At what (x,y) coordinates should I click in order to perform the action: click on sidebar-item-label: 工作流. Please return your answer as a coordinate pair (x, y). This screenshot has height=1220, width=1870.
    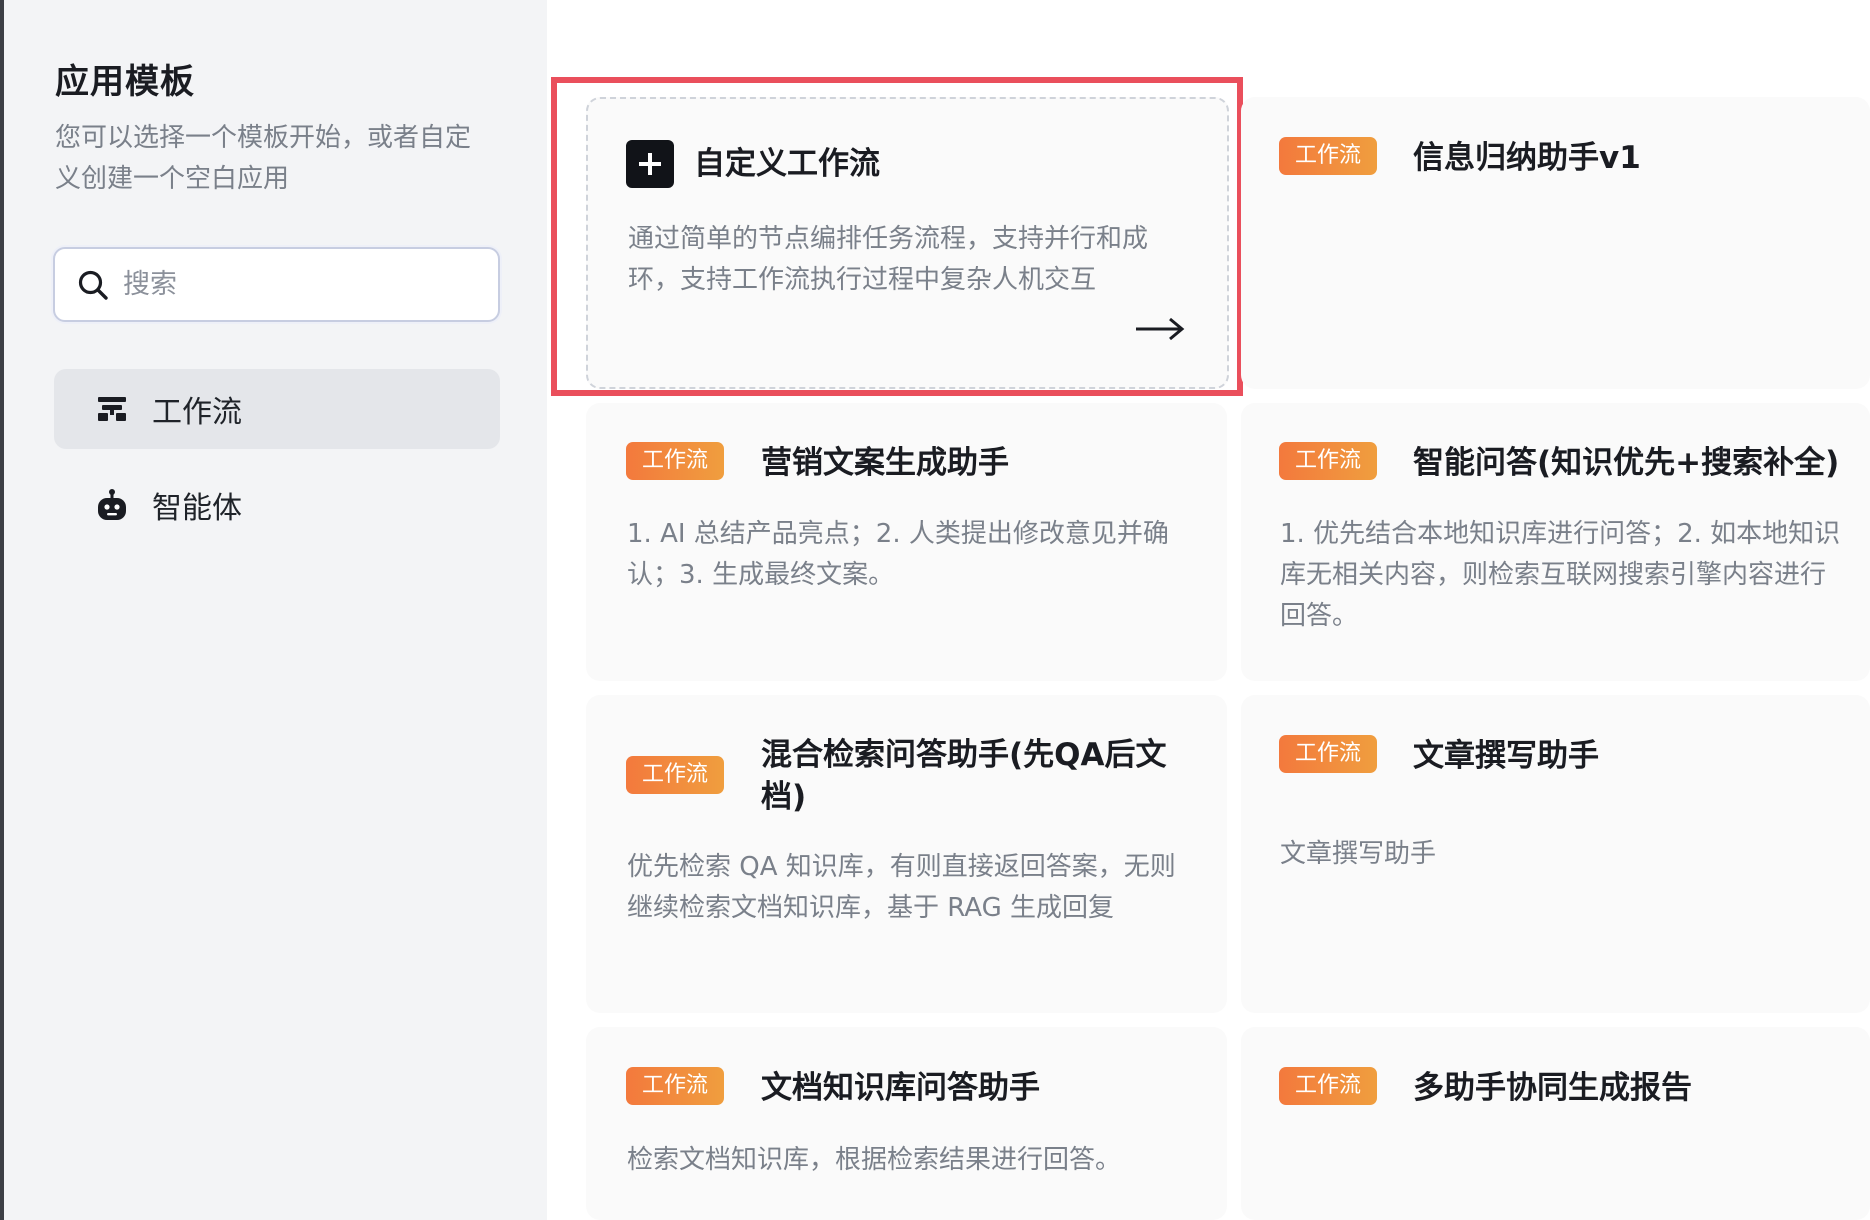
    Looking at the image, I should click on (197, 412).